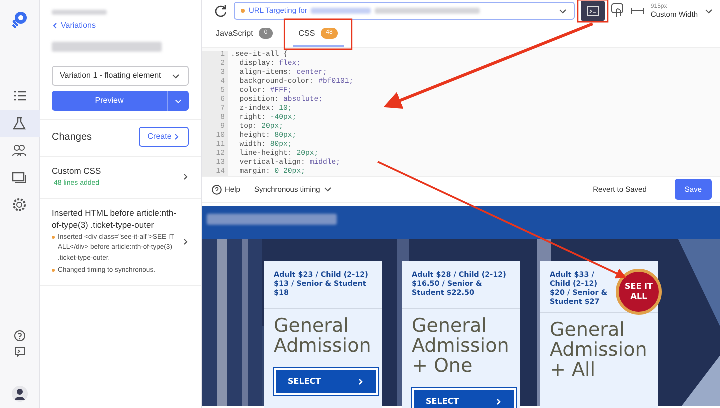 The image size is (720, 408). I want to click on settings-icon, so click(19, 204).